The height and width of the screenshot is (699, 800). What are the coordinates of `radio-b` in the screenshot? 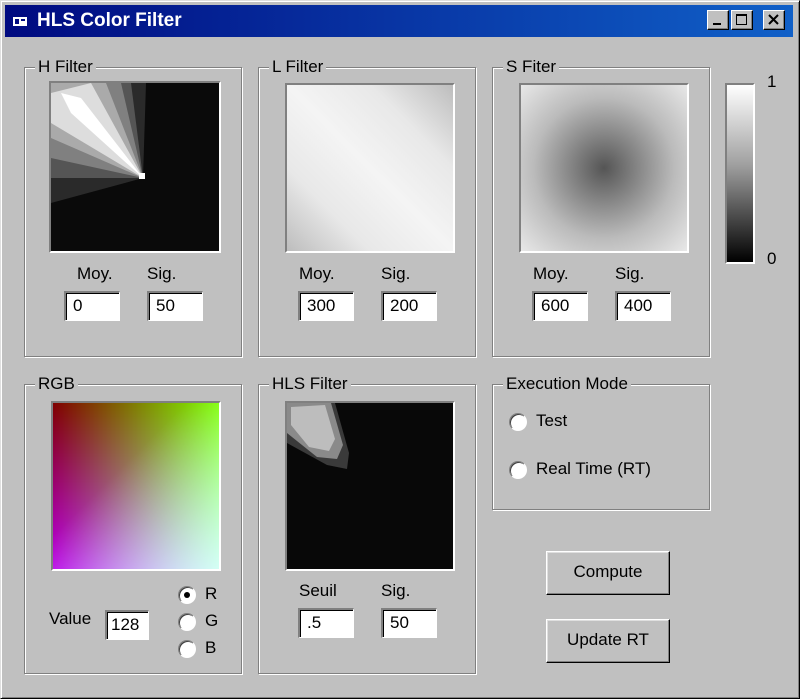 It's located at (187, 649).